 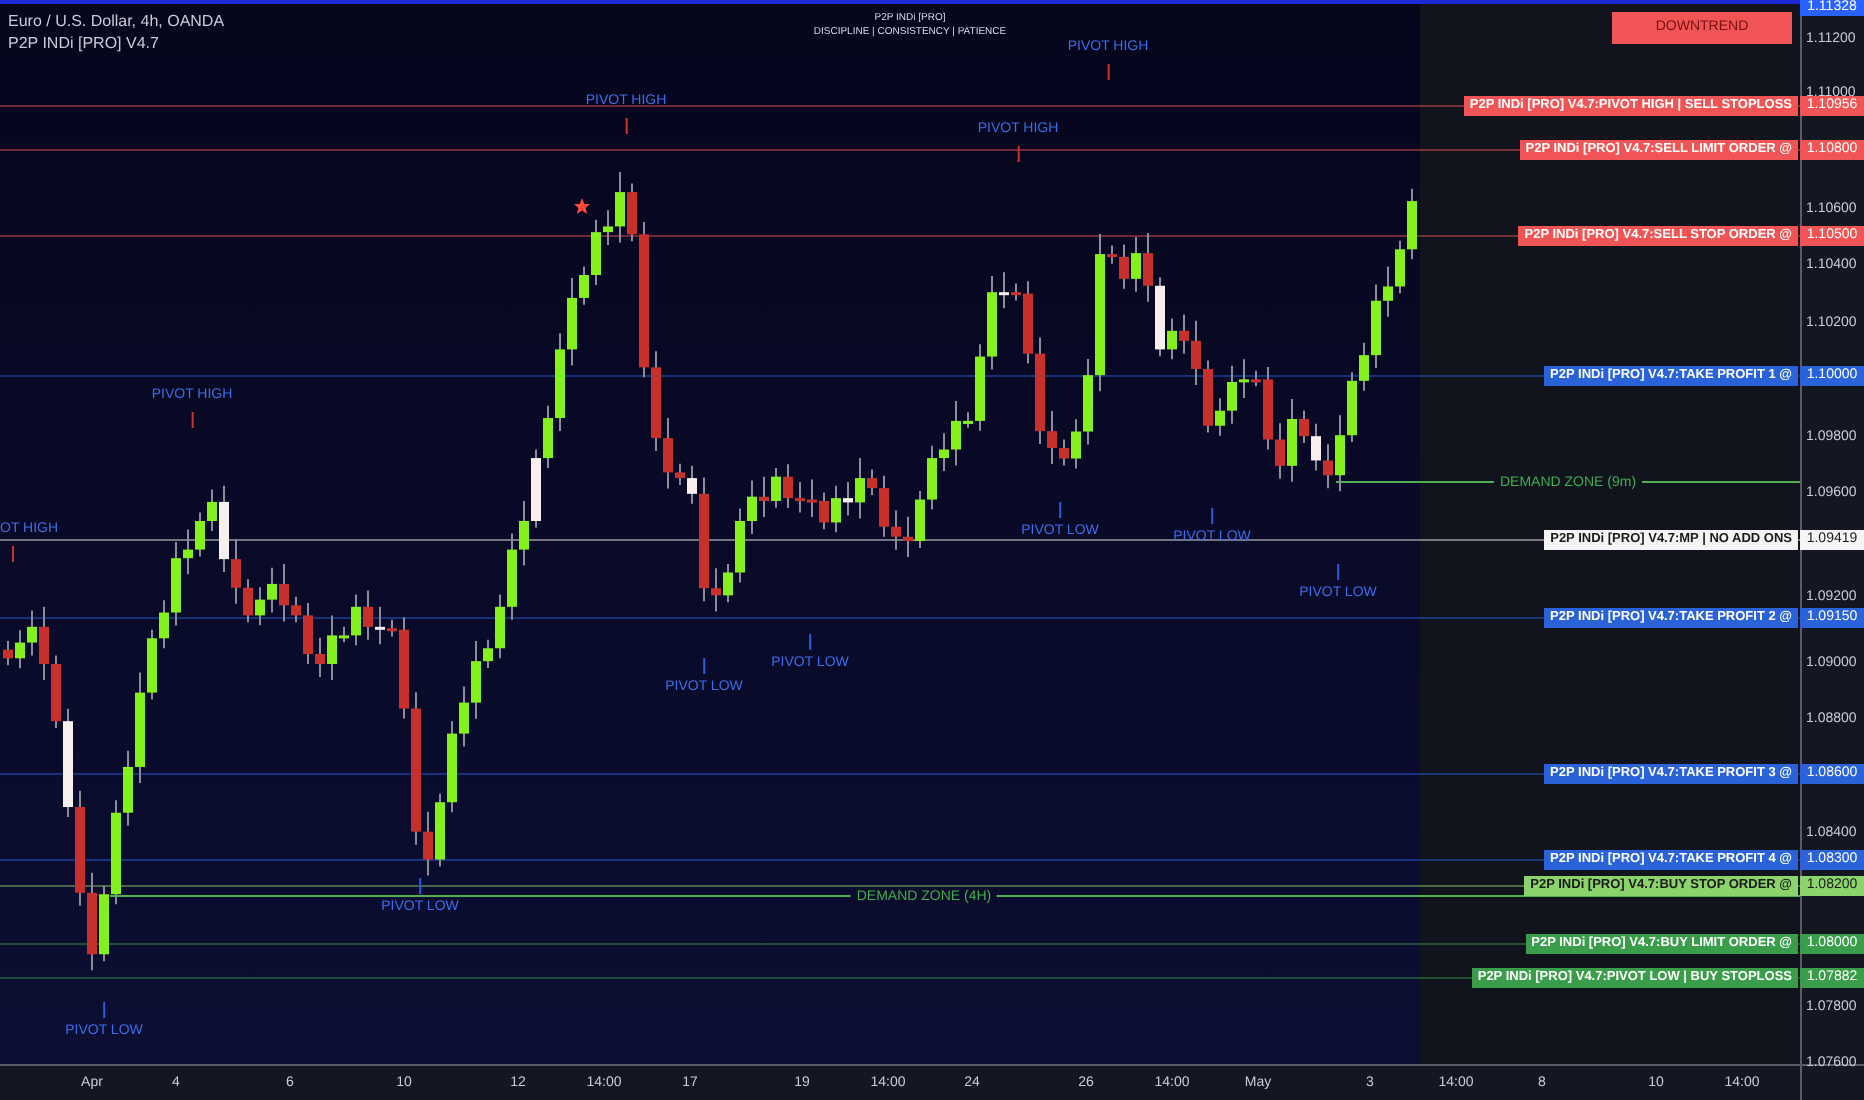 What do you see at coordinates (84, 43) in the screenshot?
I see `indicator-name: P2P INDi [PRO] V4.7` at bounding box center [84, 43].